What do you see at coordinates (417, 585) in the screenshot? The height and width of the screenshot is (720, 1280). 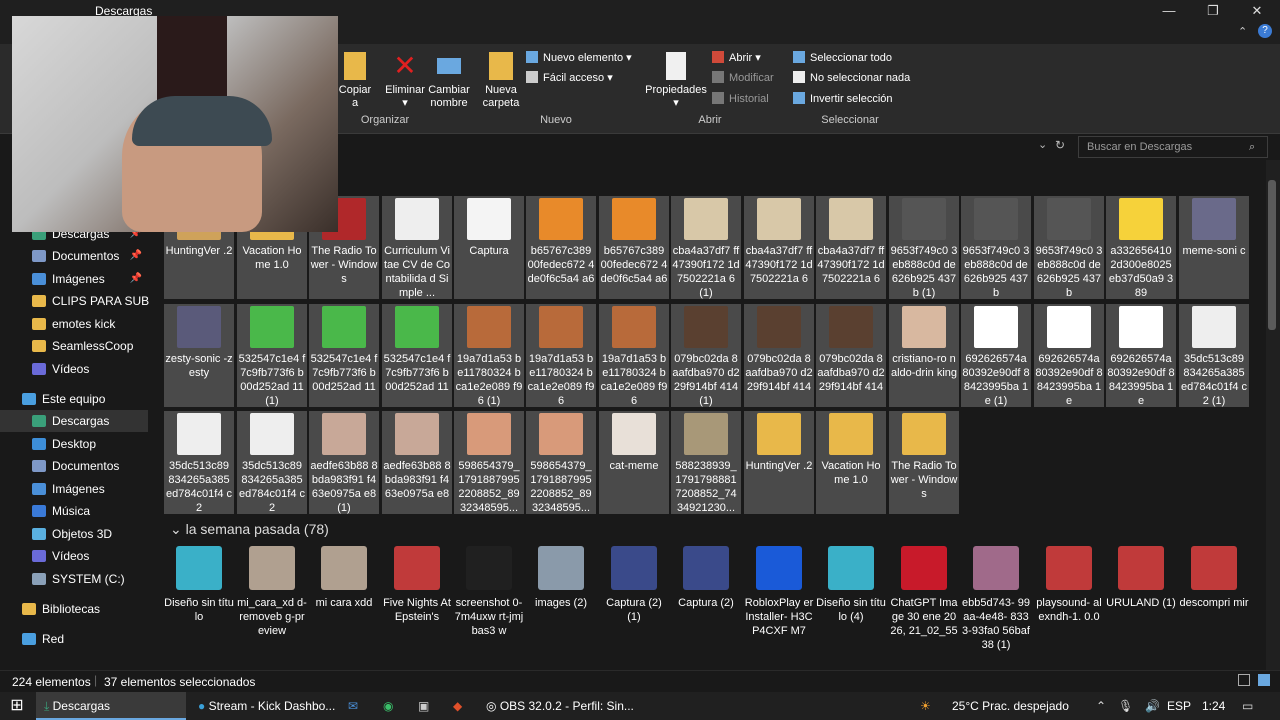 I see `file-item: Five Nights At Epstein's` at bounding box center [417, 585].